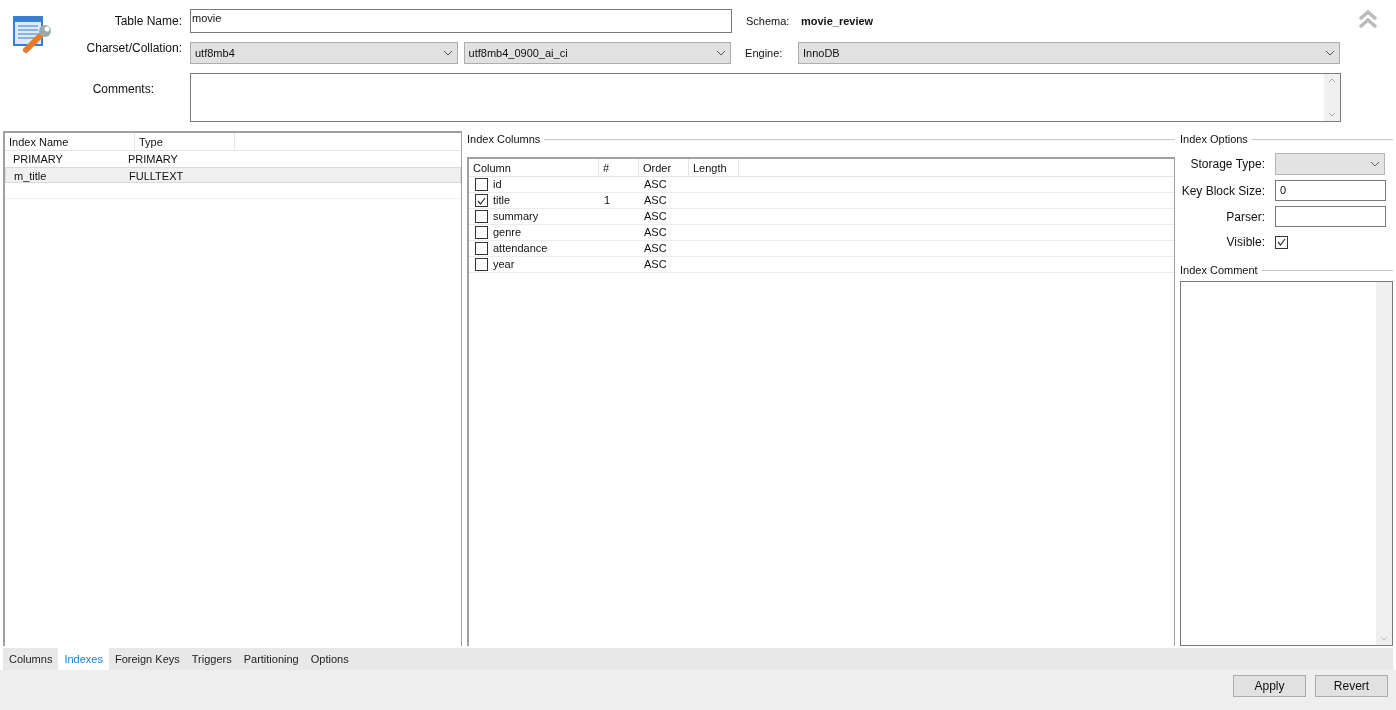  Describe the element at coordinates (534, 167) in the screenshot. I see `column-header: Column` at that location.